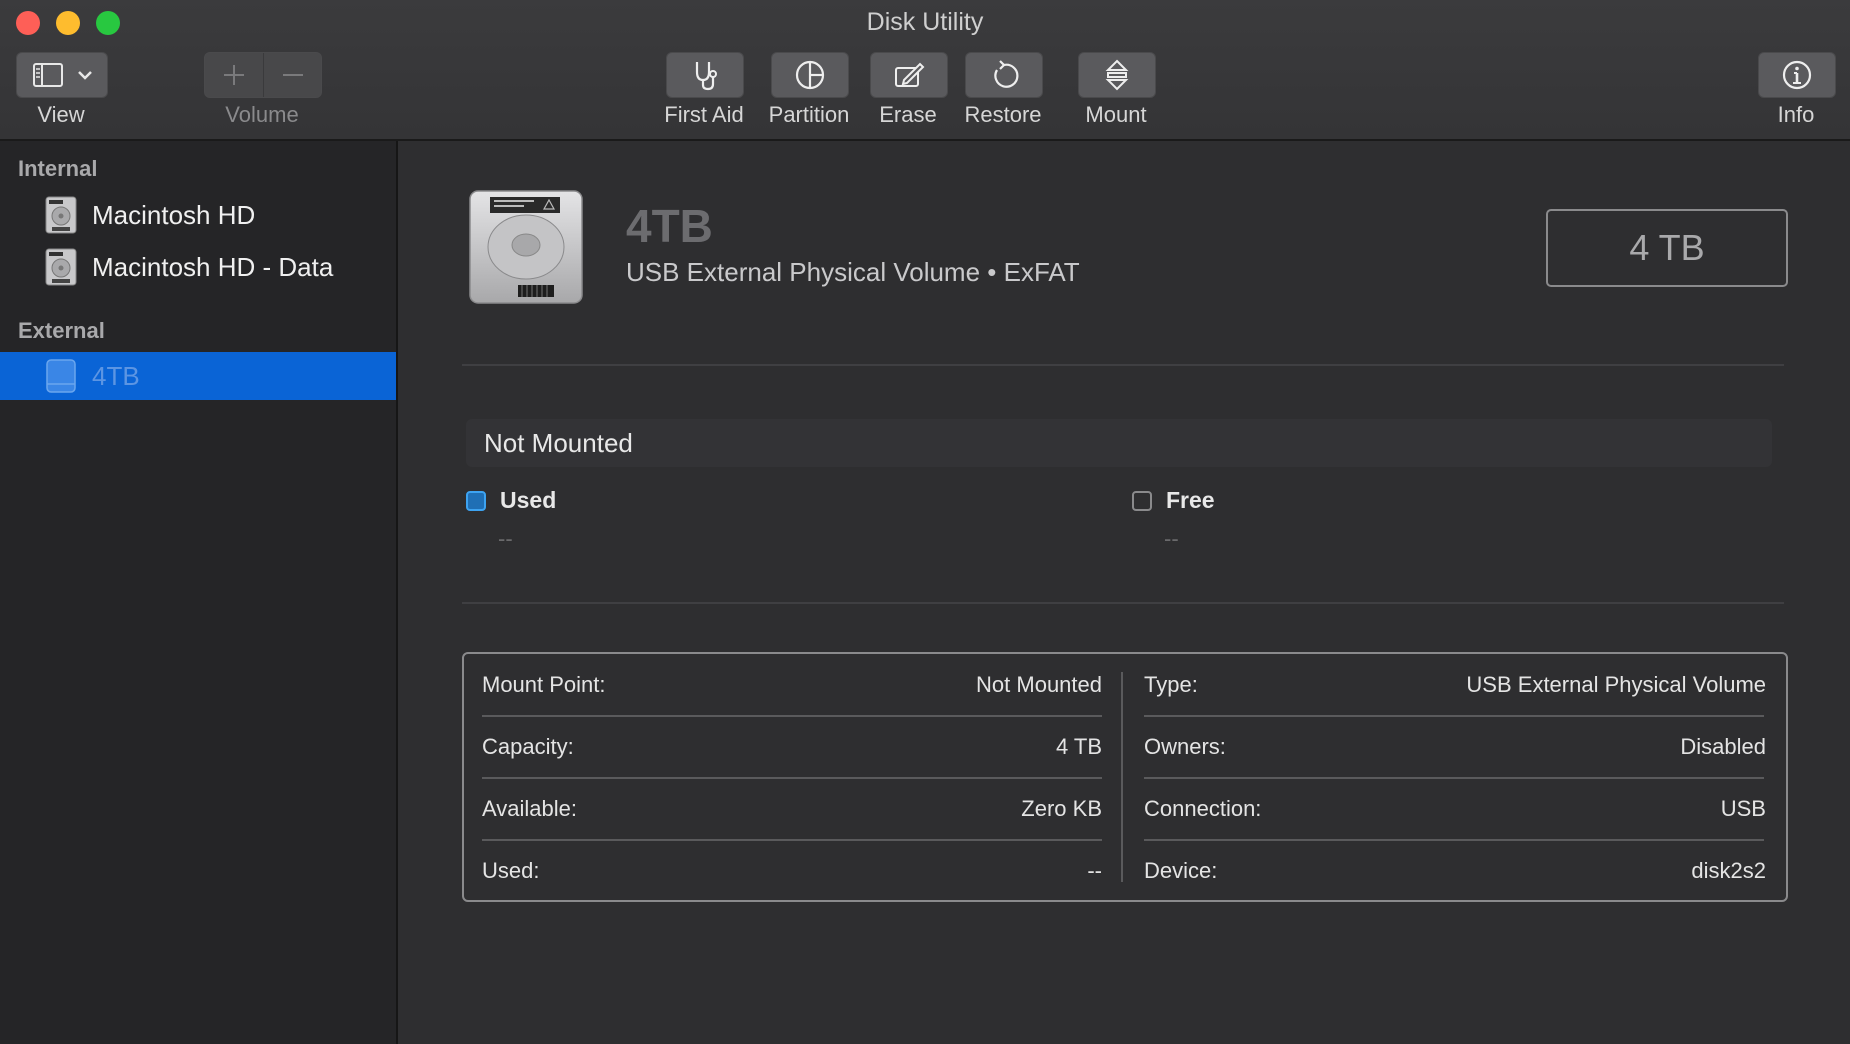  What do you see at coordinates (1171, 684) in the screenshot?
I see `info-key: Type:` at bounding box center [1171, 684].